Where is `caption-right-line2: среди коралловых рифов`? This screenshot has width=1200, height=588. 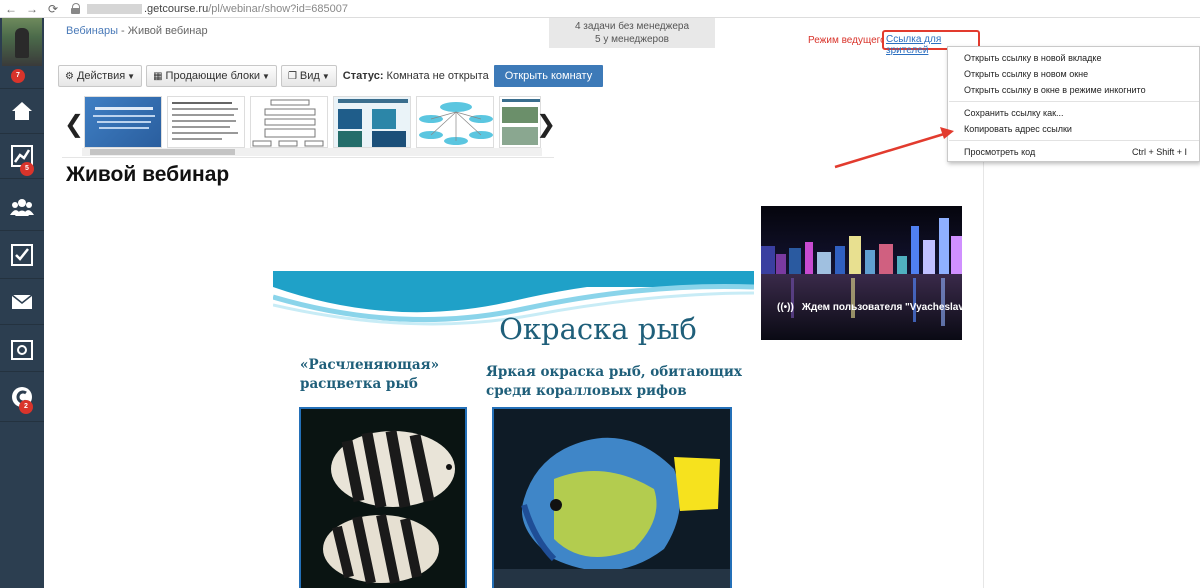
caption-right-line2: среди коралловых рифов is located at coordinates (586, 391).